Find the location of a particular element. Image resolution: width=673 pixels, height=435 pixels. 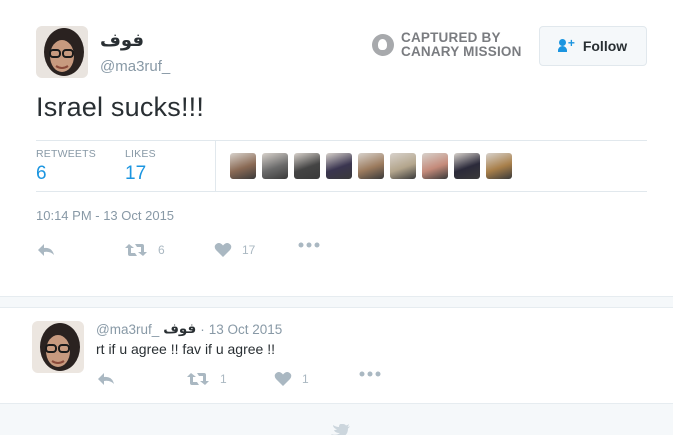

retweets-label: RETWEETS is located at coordinates (66, 154).